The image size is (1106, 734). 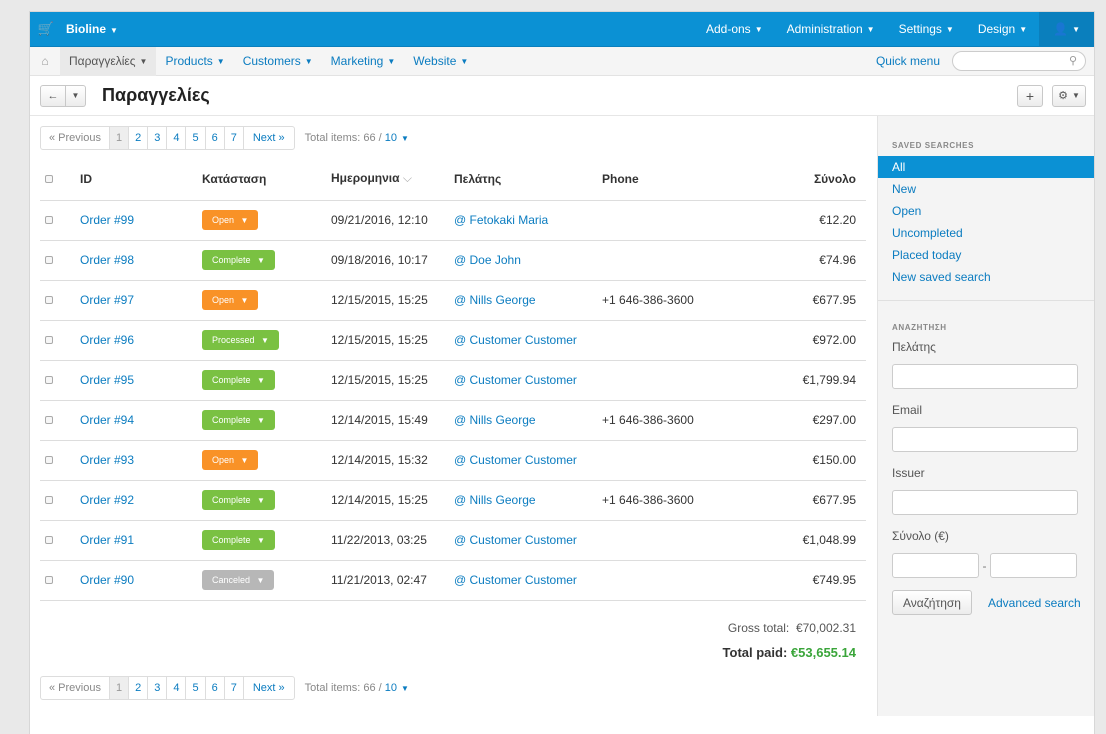 I want to click on cart-icon: 🛒, so click(x=46, y=29).